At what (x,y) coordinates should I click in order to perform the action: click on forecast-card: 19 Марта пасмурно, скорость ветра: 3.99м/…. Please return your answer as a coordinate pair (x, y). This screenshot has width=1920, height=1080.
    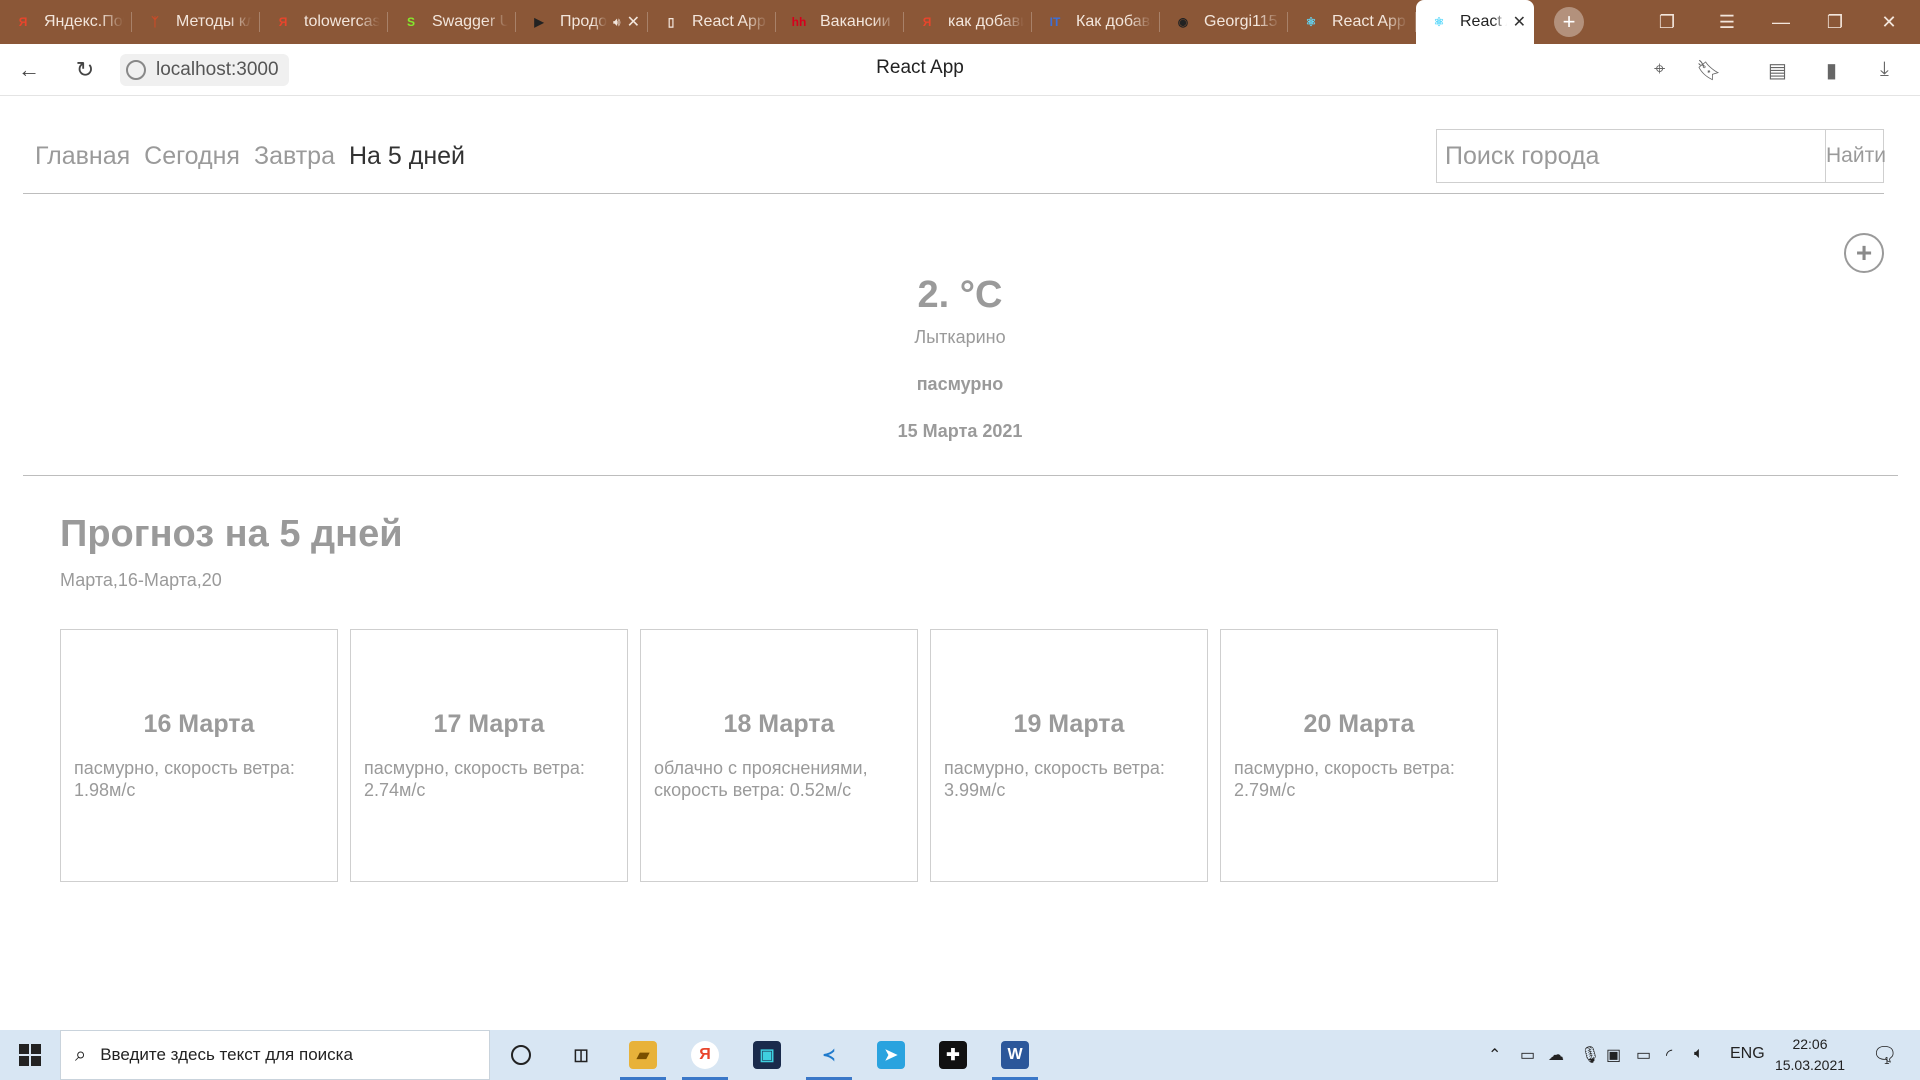
    Looking at the image, I should click on (1069, 755).